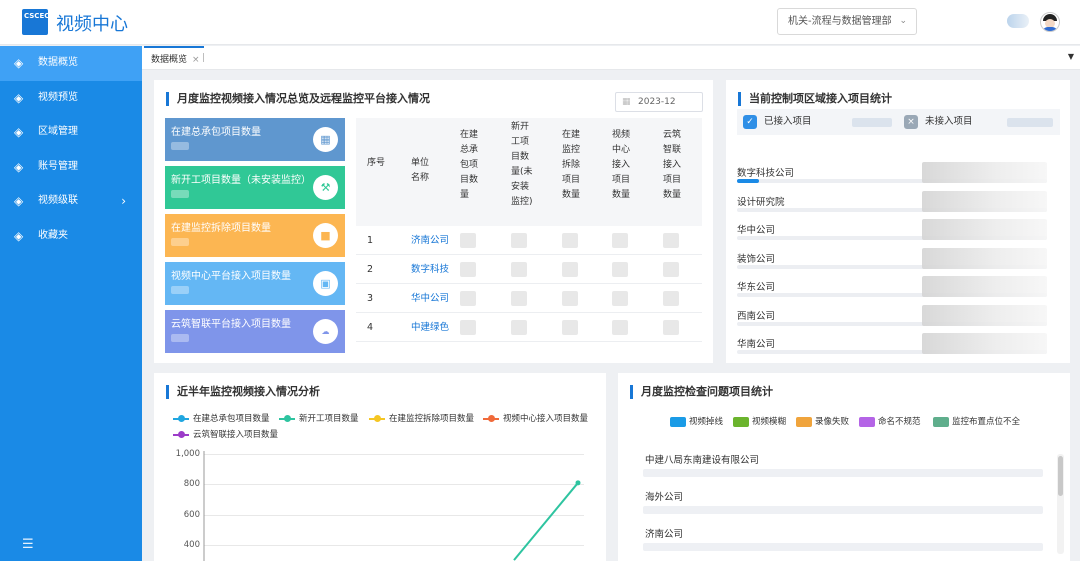 The height and width of the screenshot is (561, 1080). I want to click on stat-card-demolish: 在建监控拆除项目数量 ■, so click(255, 235).